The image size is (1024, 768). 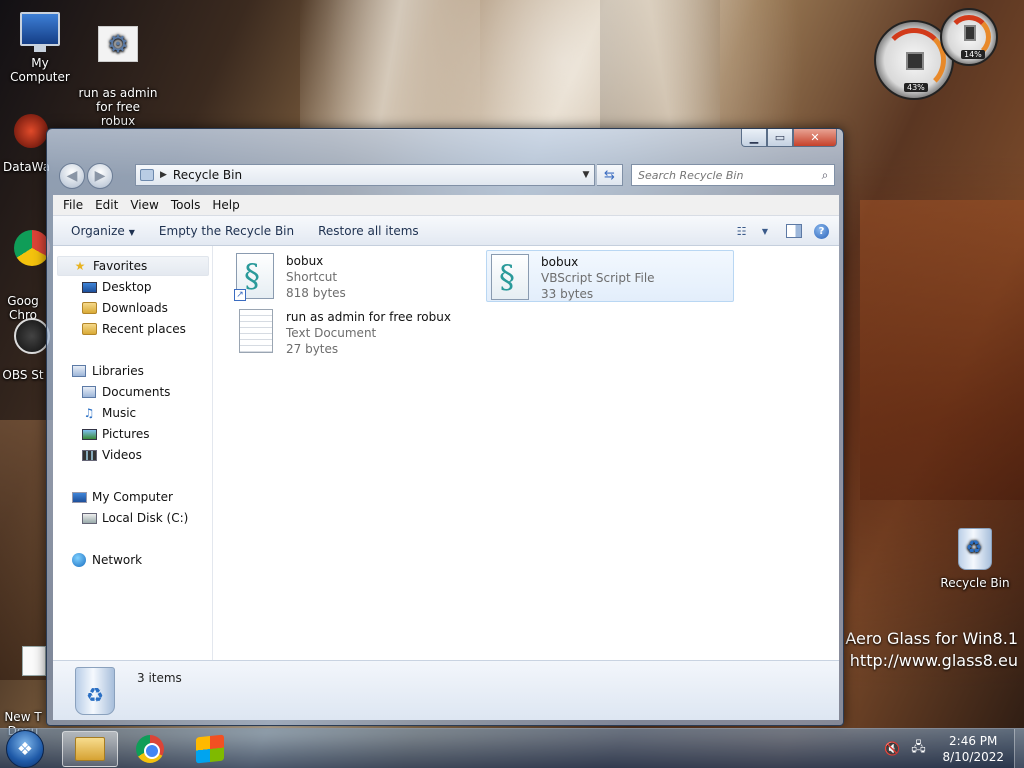 I want to click on breadcrumb-chevron-icon: ▶, so click(x=163, y=175).